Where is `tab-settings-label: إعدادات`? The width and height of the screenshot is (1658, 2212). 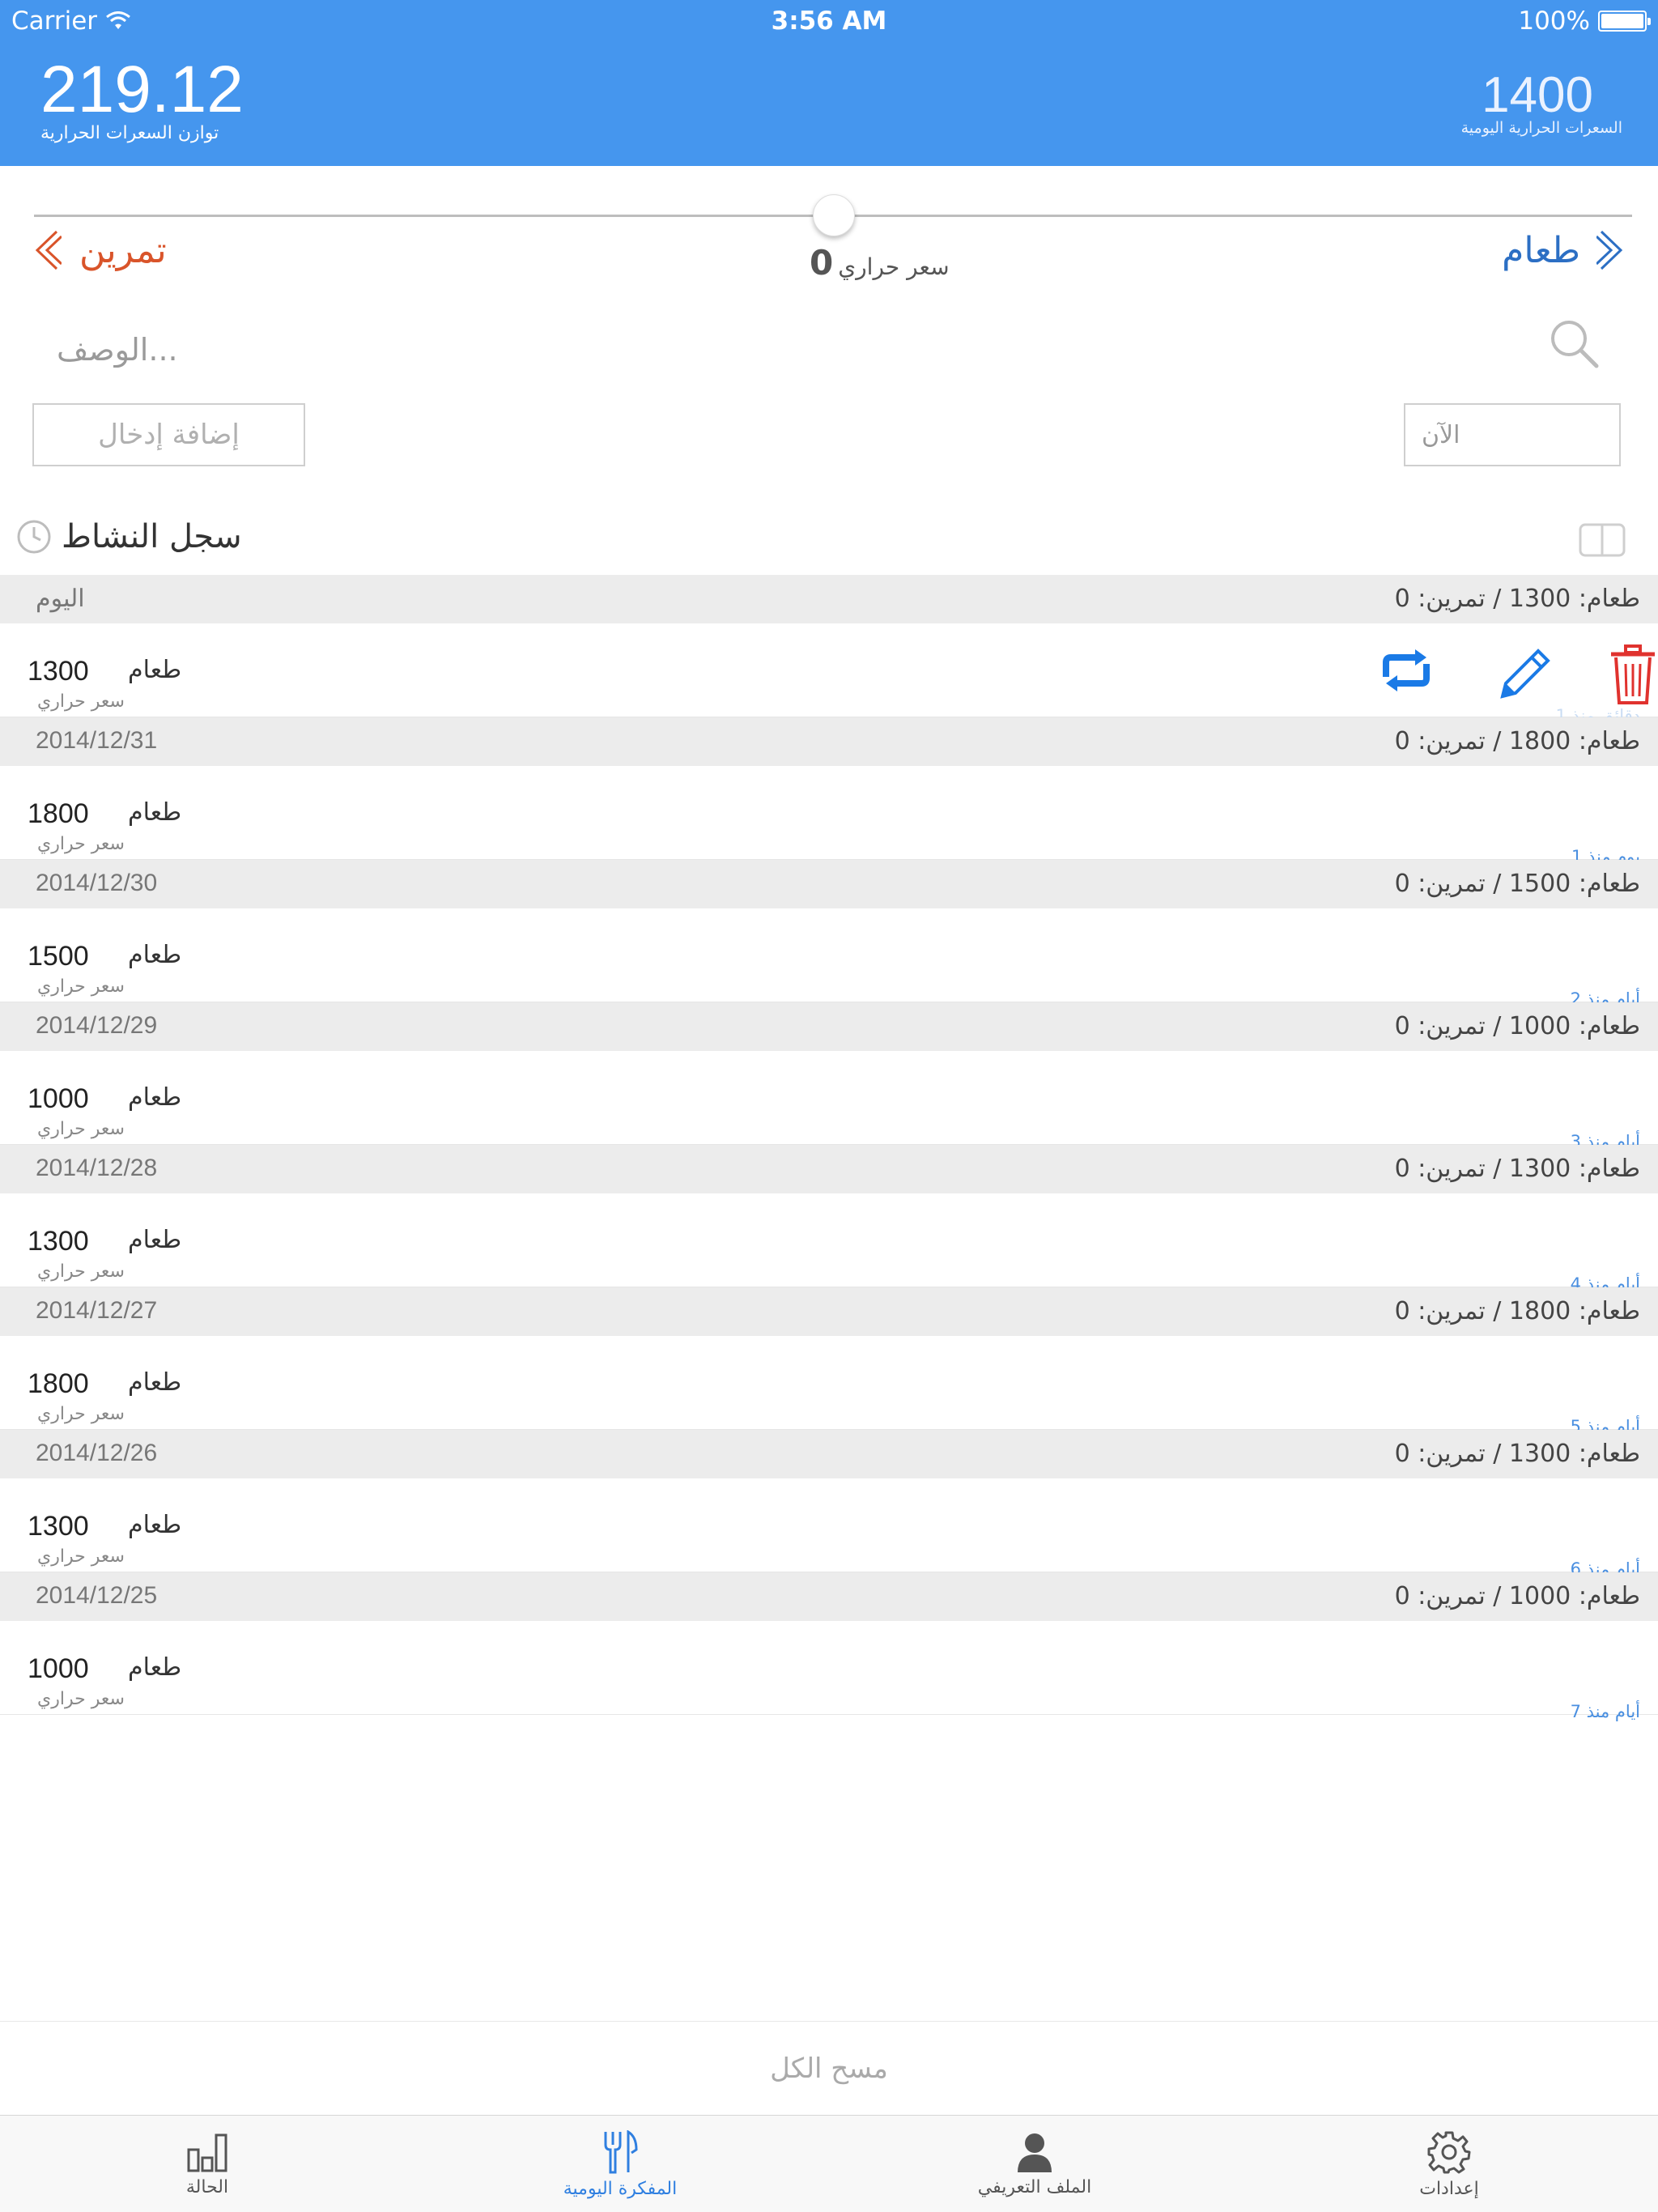 tab-settings-label: إعدادات is located at coordinates (1449, 2188).